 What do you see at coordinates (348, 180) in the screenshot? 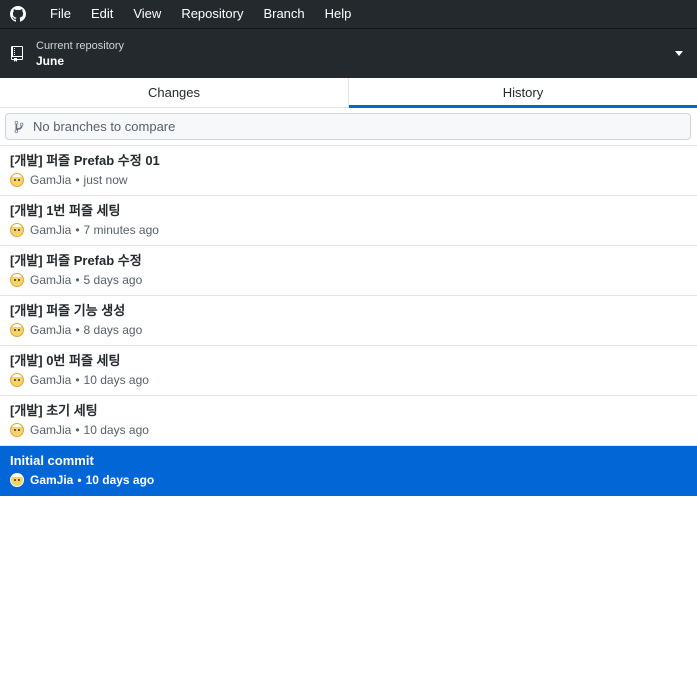
I see `commit-meta: GamJia • just now` at bounding box center [348, 180].